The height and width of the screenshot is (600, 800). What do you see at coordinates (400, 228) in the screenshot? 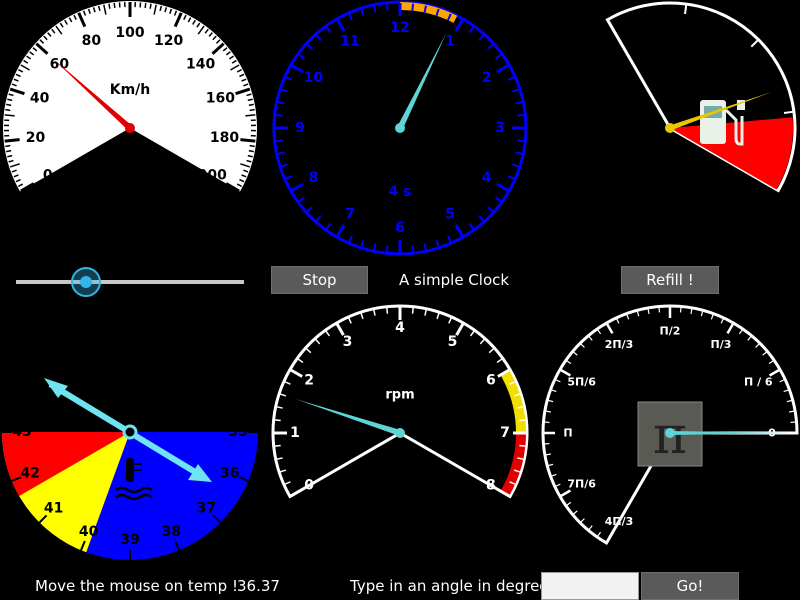
I see `clock-hour-label: 6` at bounding box center [400, 228].